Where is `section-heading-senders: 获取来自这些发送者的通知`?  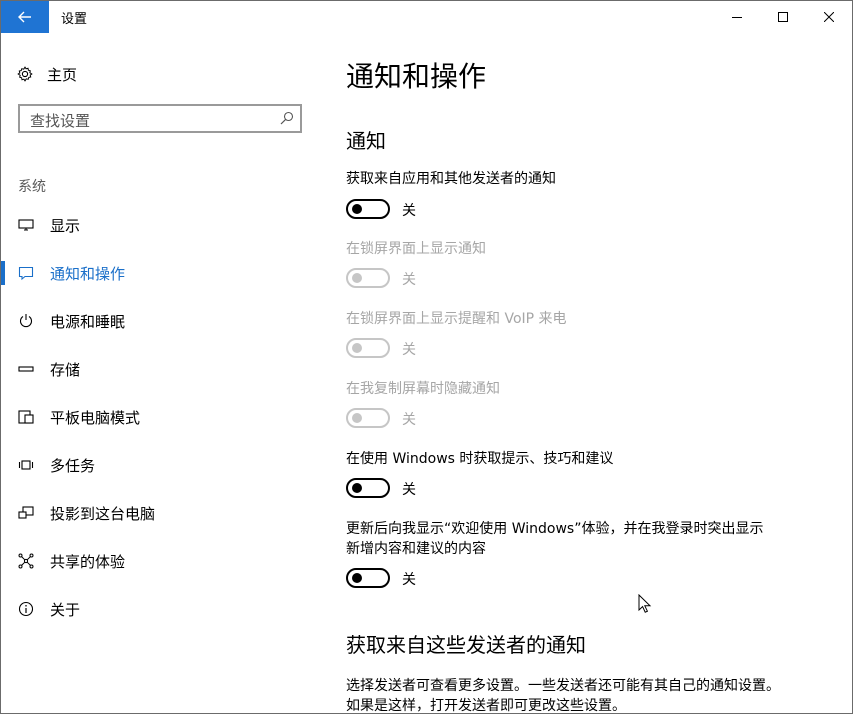
section-heading-senders: 获取来自这些发送者的通知 is located at coordinates (466, 645).